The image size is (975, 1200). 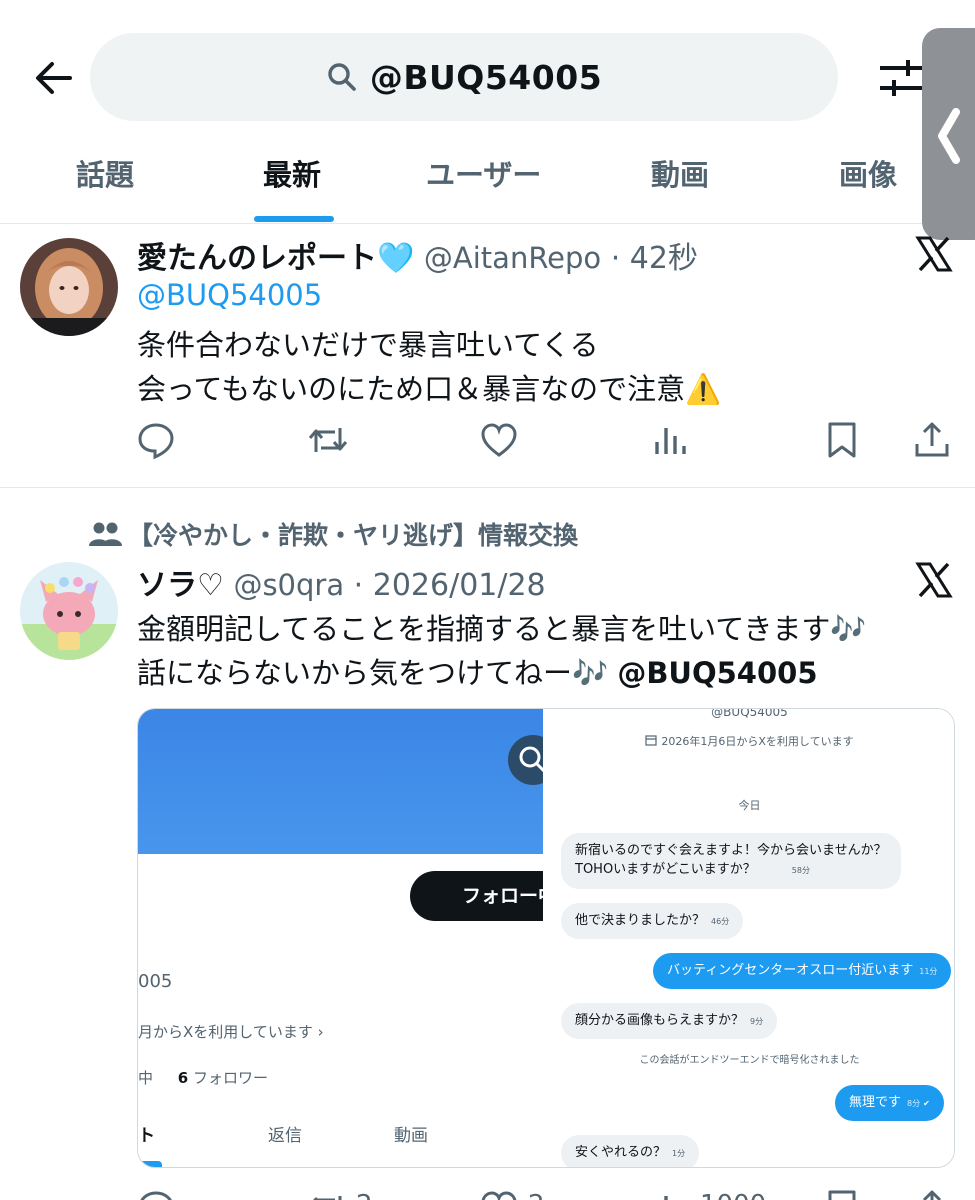 I want to click on handle: @s0qra, so click(x=288, y=585).